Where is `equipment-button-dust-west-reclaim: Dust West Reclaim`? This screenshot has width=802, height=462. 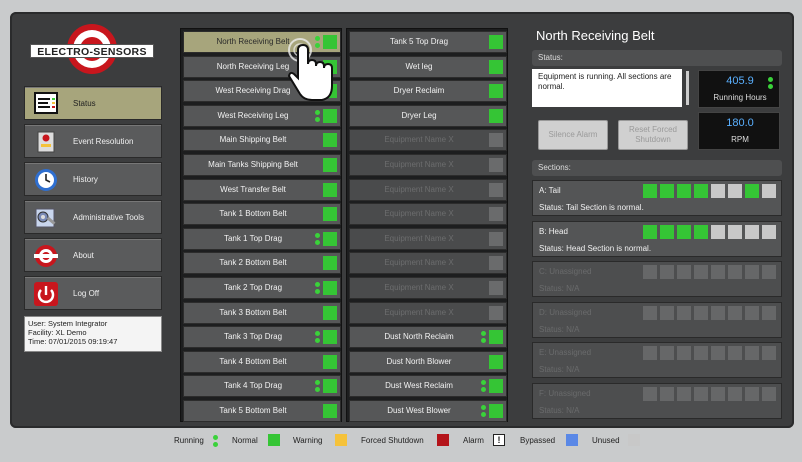 equipment-button-dust-west-reclaim: Dust West Reclaim is located at coordinates (428, 386).